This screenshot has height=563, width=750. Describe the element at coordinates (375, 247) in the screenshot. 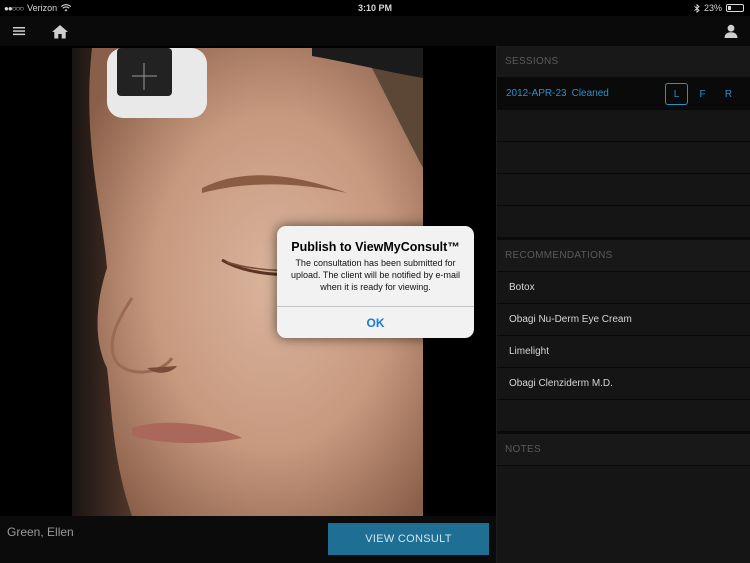

I see `alert-title: Publish to ViewMyConsult™` at that location.